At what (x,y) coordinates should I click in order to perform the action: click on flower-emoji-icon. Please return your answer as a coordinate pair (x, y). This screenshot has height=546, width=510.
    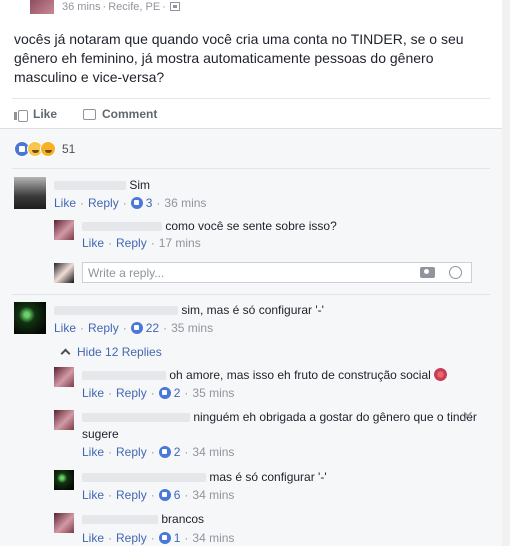
    Looking at the image, I should click on (440, 374).